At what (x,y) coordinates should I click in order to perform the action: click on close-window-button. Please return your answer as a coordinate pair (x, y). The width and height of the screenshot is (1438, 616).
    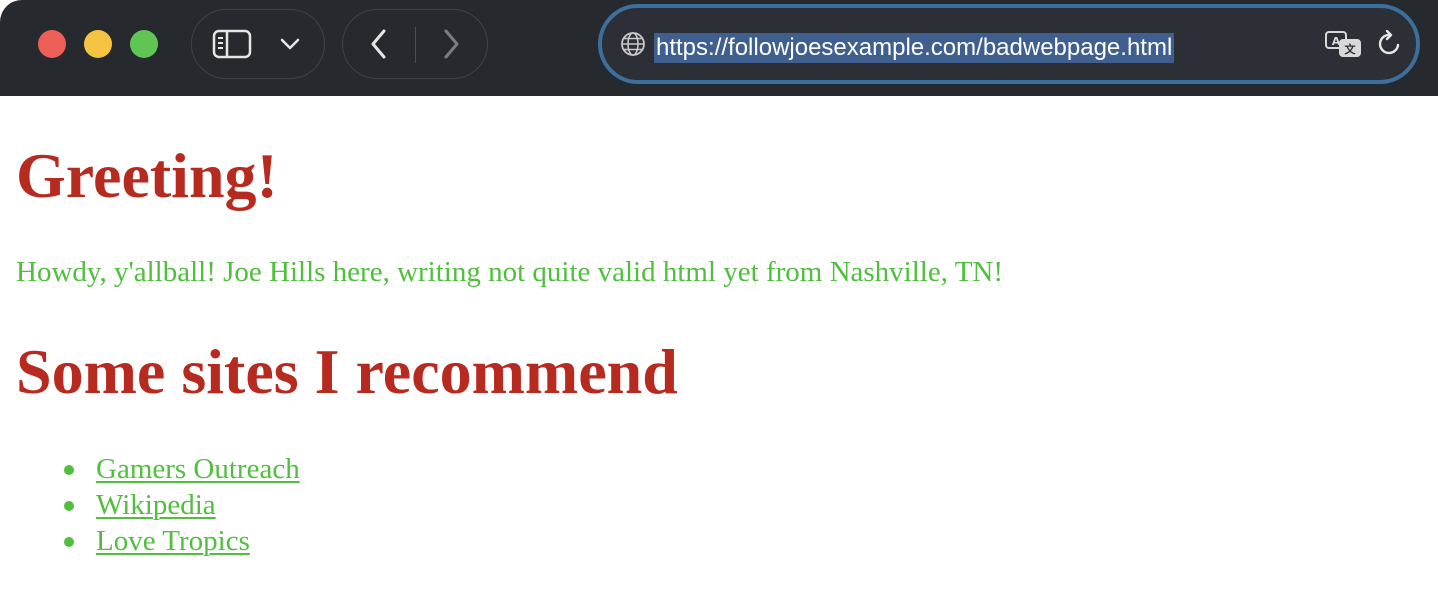
    Looking at the image, I should click on (52, 44).